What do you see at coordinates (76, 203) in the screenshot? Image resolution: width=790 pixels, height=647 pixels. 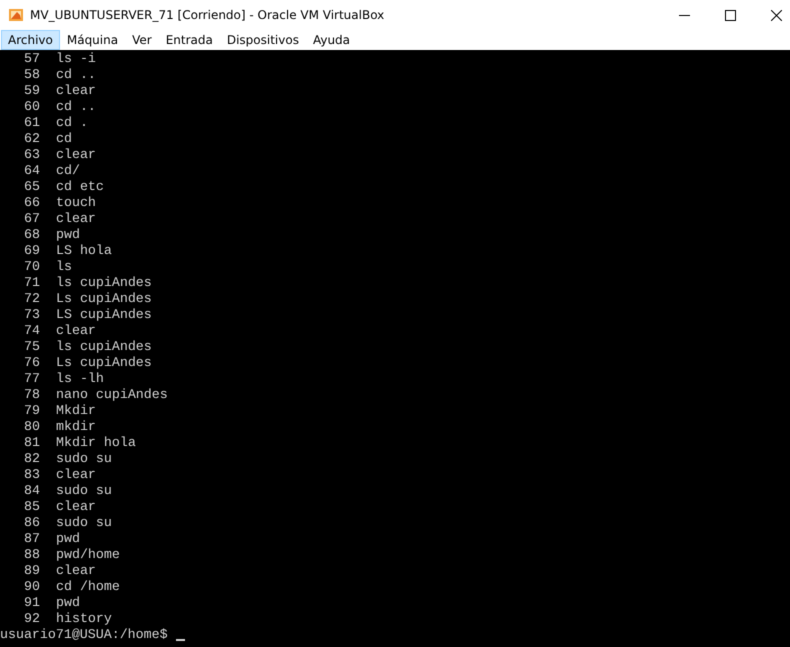 I see `command-text: touch` at bounding box center [76, 203].